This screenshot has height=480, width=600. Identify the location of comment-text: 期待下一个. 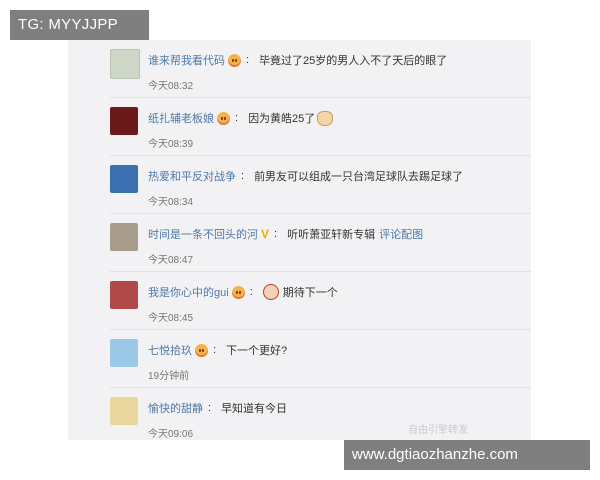
(310, 293).